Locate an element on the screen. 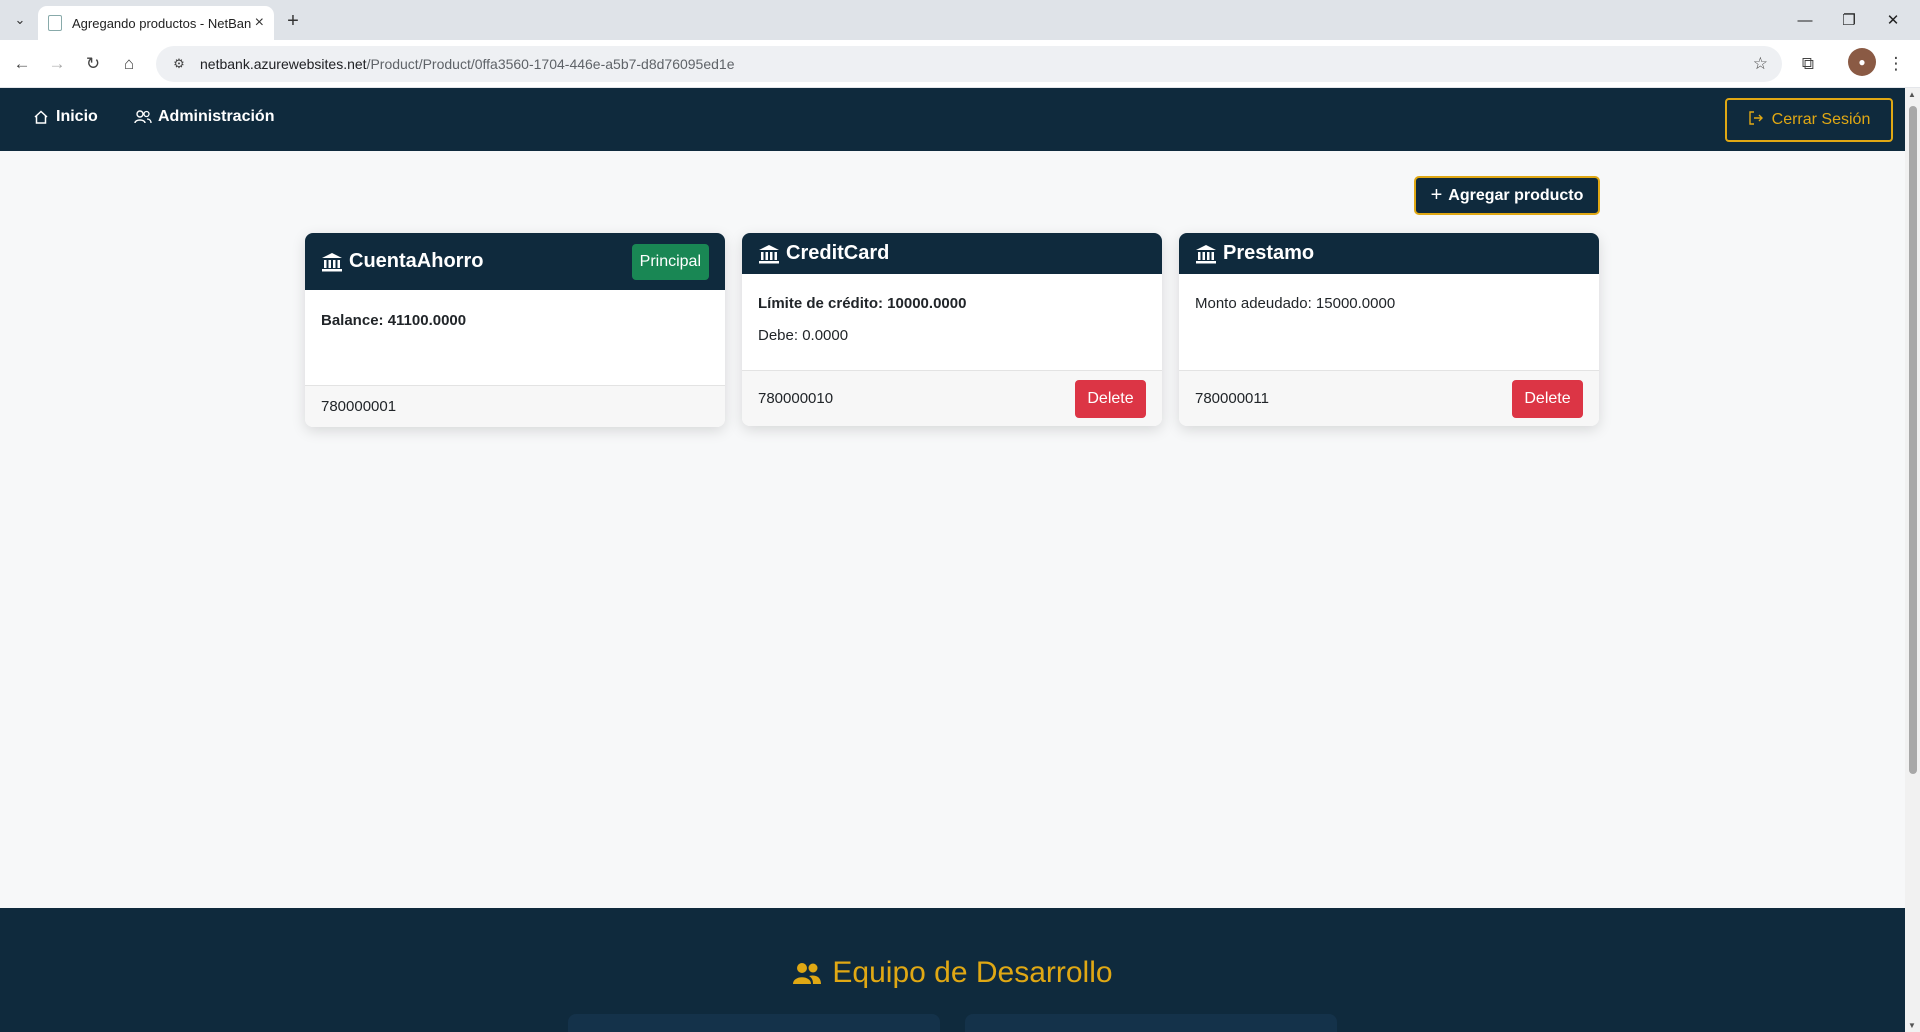 The width and height of the screenshot is (1920, 1032). tab-title: Agregando productos - NetBank is located at coordinates (162, 23).